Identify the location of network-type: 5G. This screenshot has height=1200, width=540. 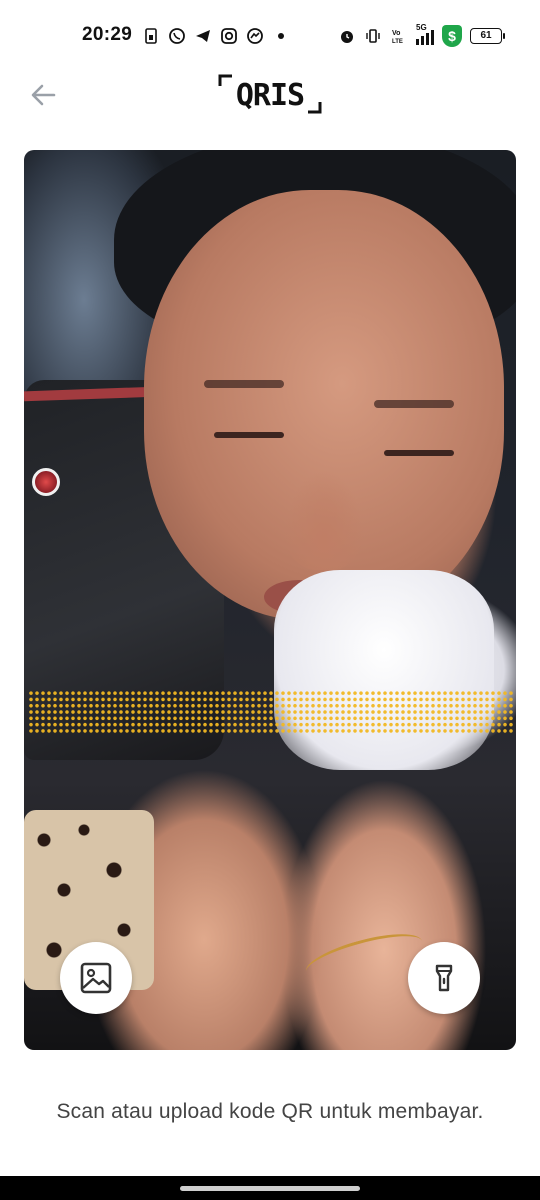
(421, 27).